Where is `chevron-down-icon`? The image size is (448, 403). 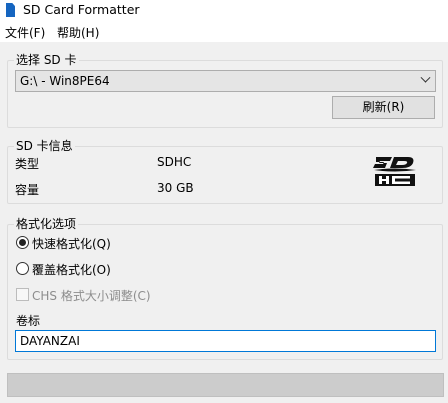 chevron-down-icon is located at coordinates (425, 77).